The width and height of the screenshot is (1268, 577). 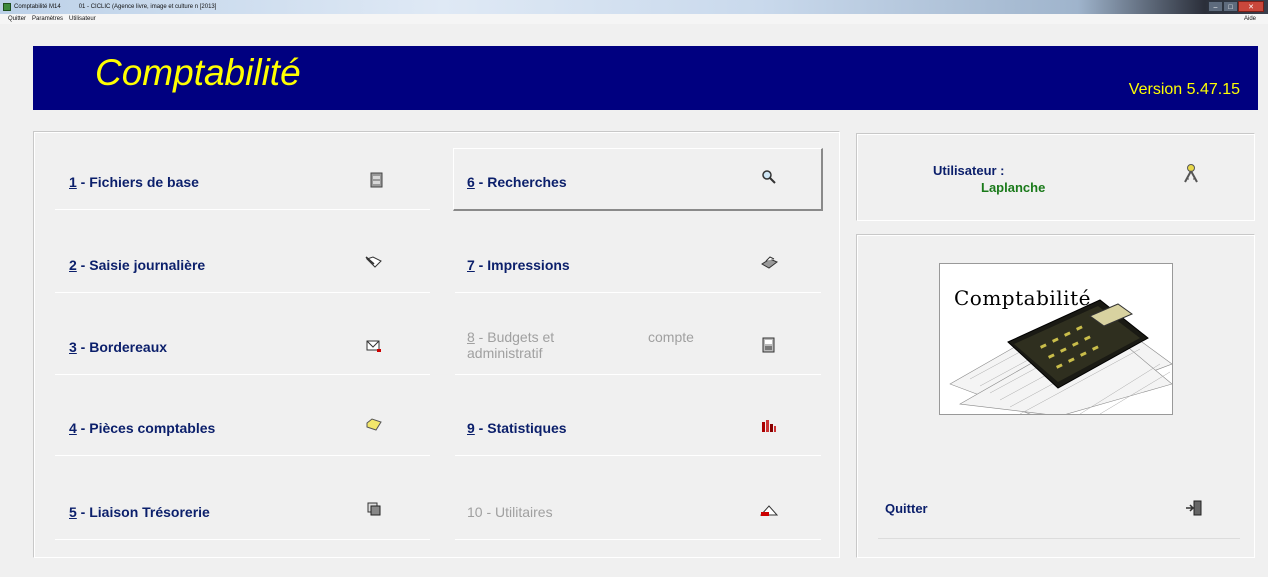 What do you see at coordinates (142, 428) in the screenshot?
I see `menu-item-label: 4 - Pièces comptables` at bounding box center [142, 428].